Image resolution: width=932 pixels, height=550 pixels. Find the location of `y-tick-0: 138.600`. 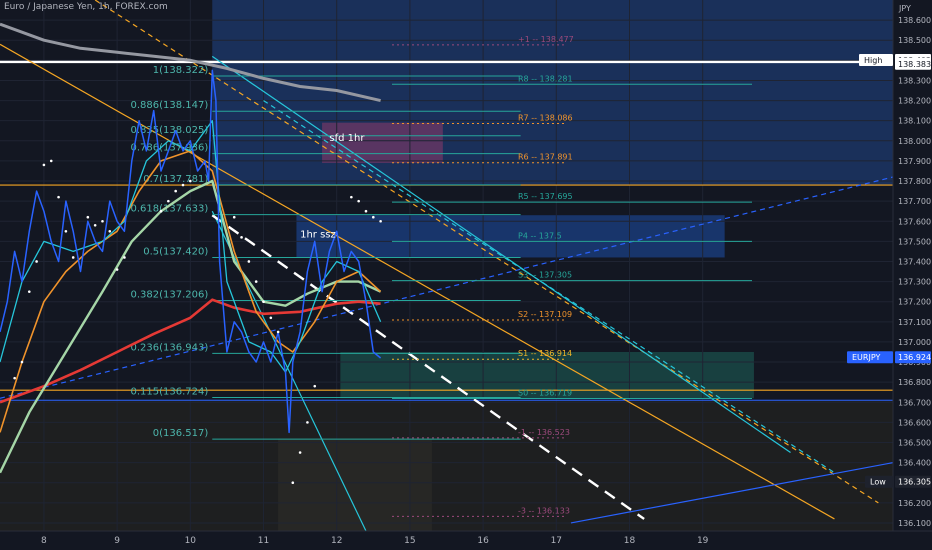

y-tick-0: 138.600 is located at coordinates (914, 20).